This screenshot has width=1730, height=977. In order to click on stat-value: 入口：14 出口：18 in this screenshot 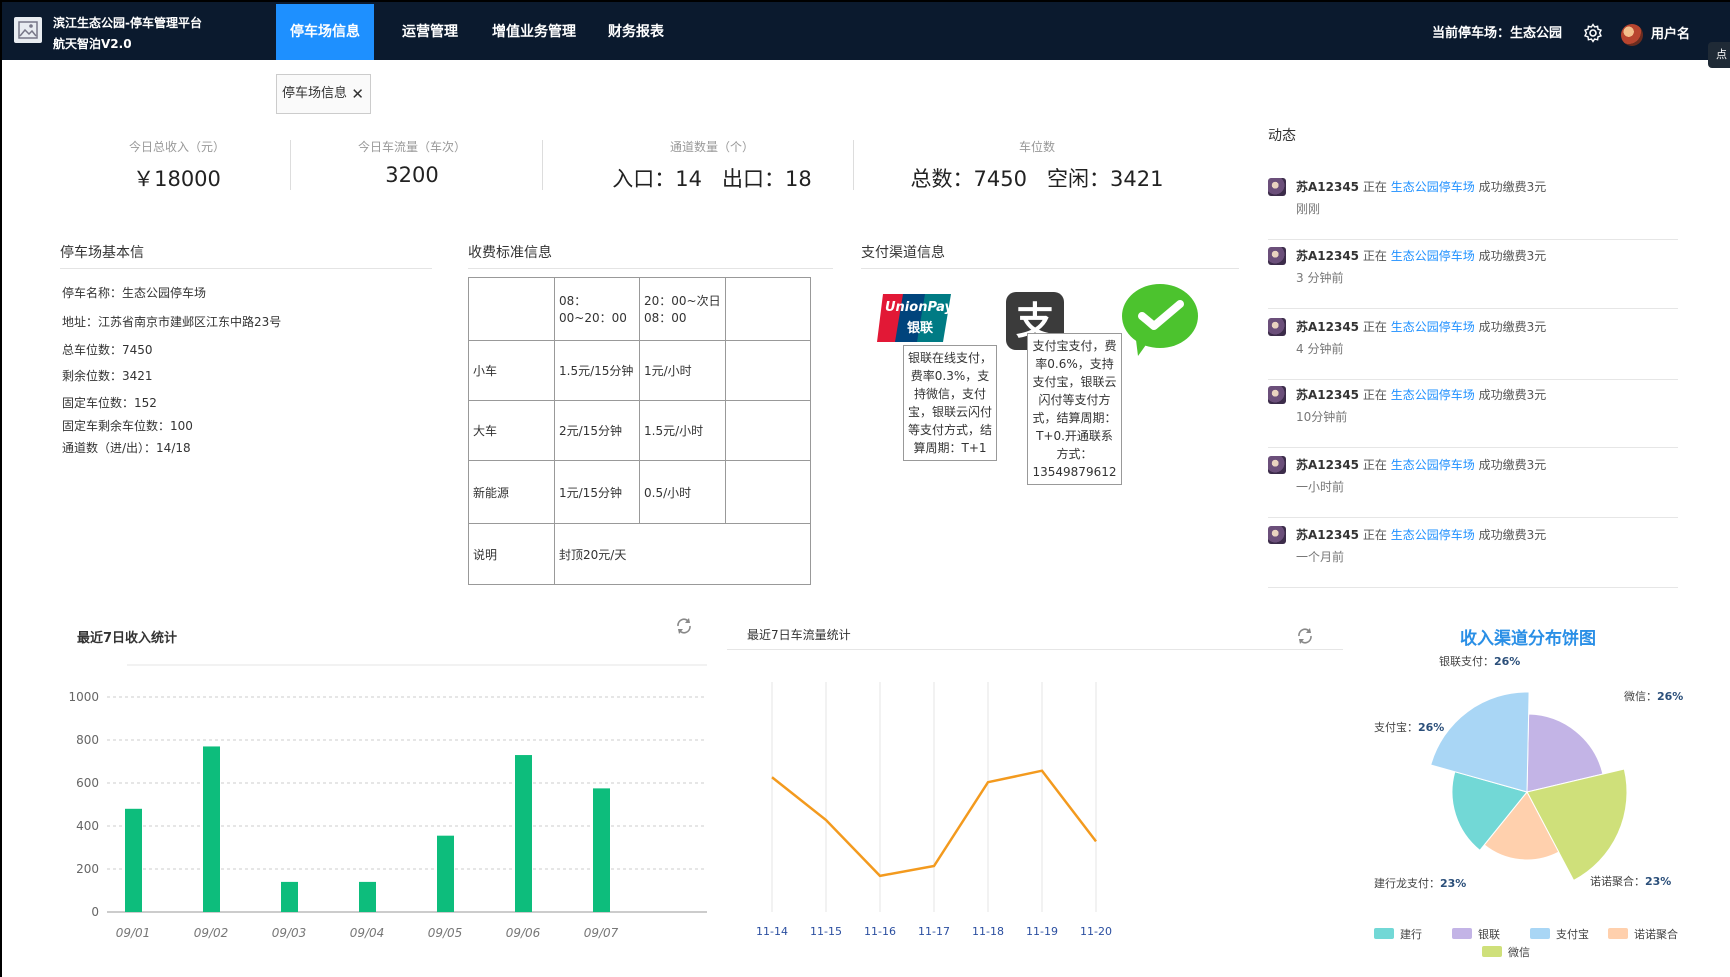, I will do `click(712, 179)`.